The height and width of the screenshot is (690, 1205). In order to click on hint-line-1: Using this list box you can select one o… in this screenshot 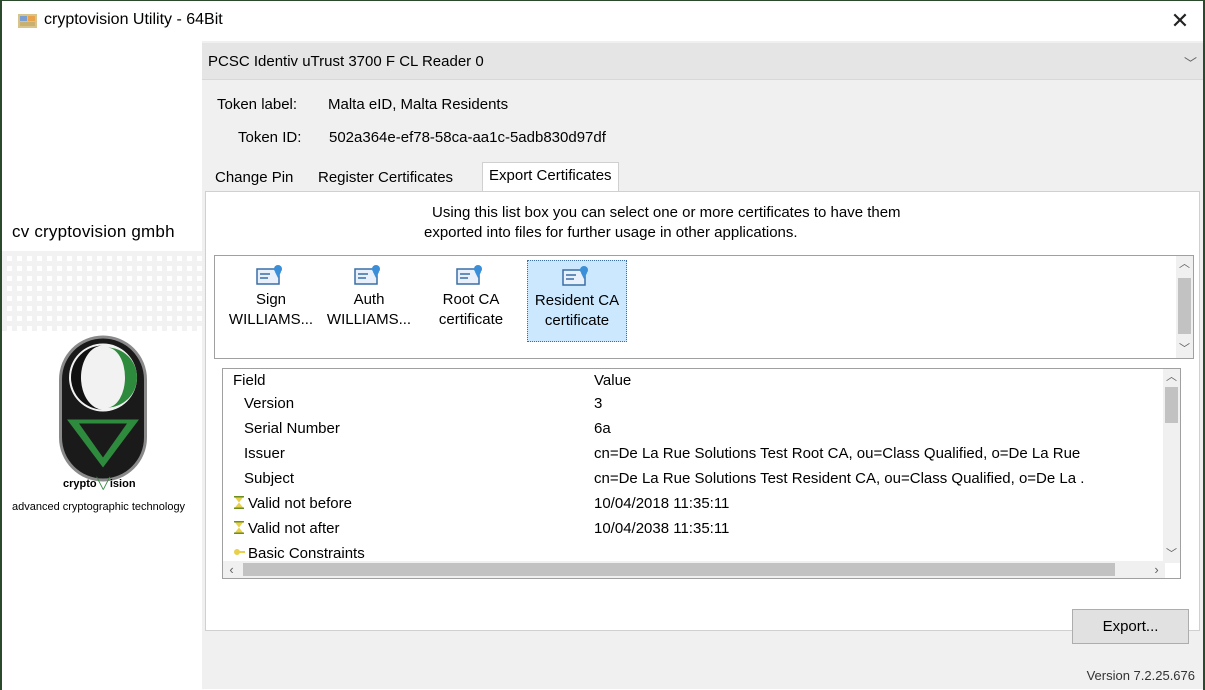, I will do `click(666, 212)`.